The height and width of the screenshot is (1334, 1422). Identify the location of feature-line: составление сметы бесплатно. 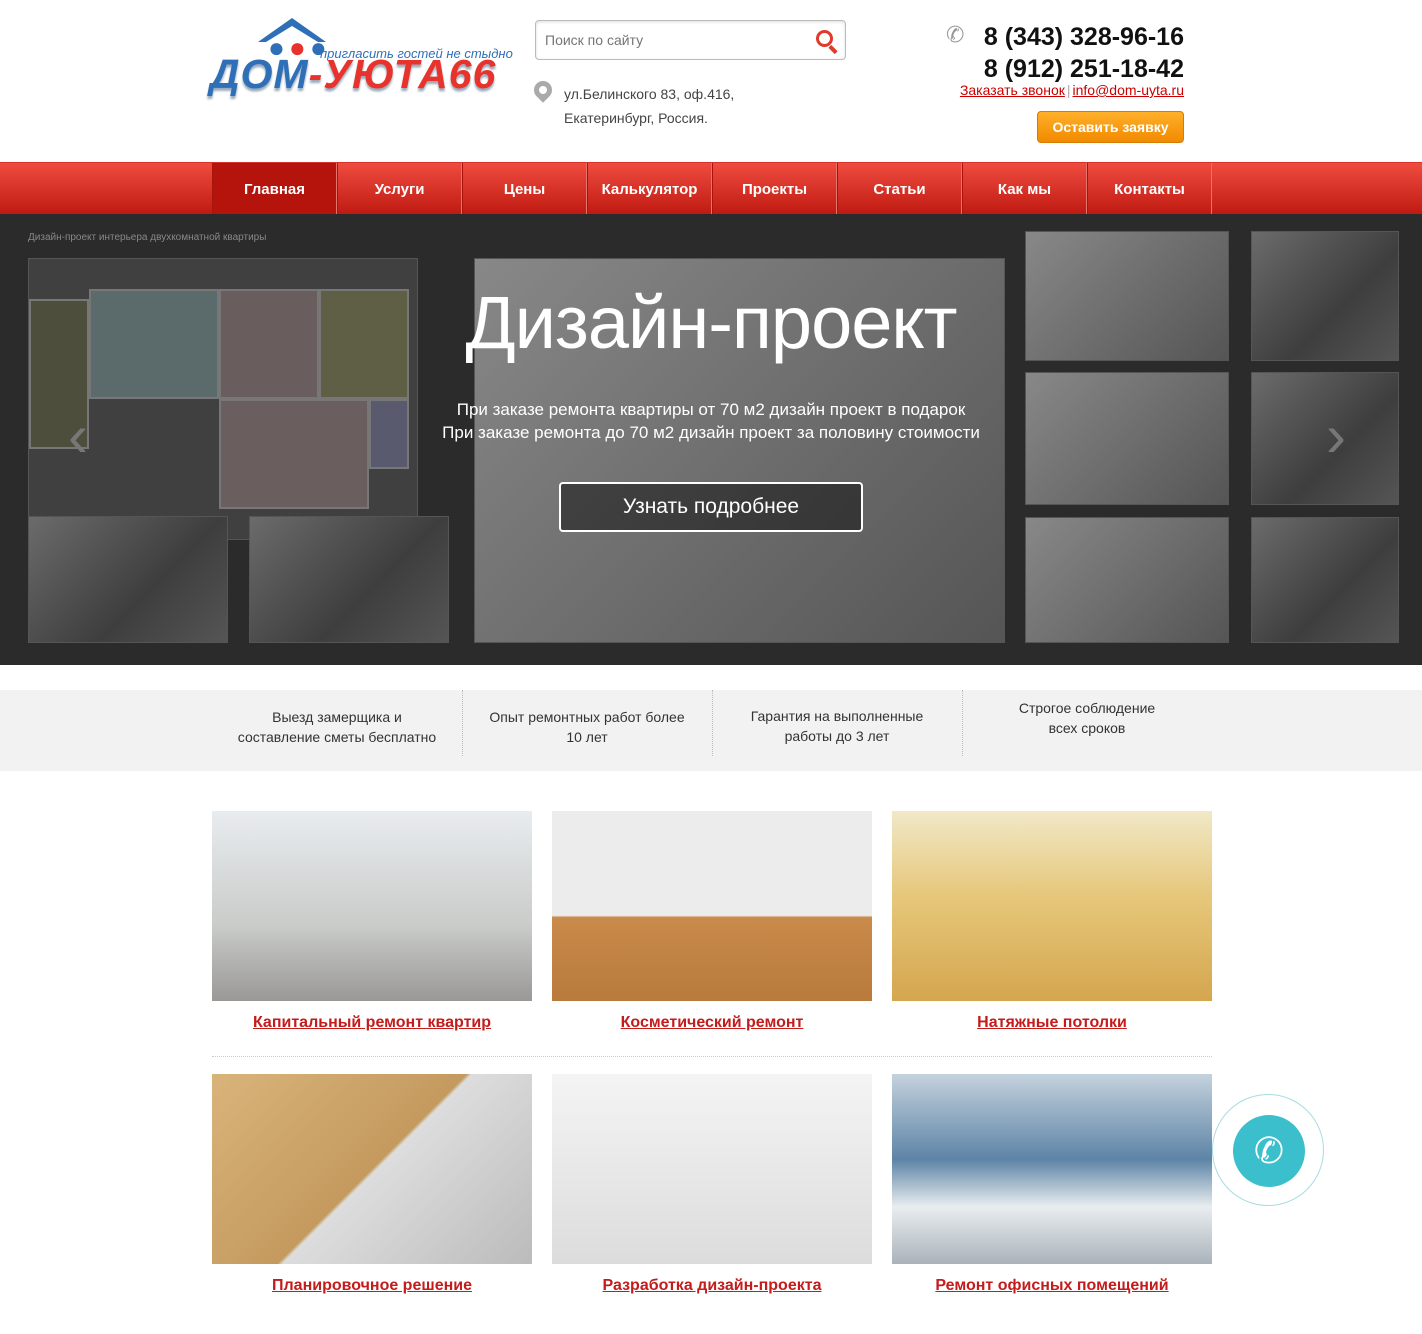
(337, 737).